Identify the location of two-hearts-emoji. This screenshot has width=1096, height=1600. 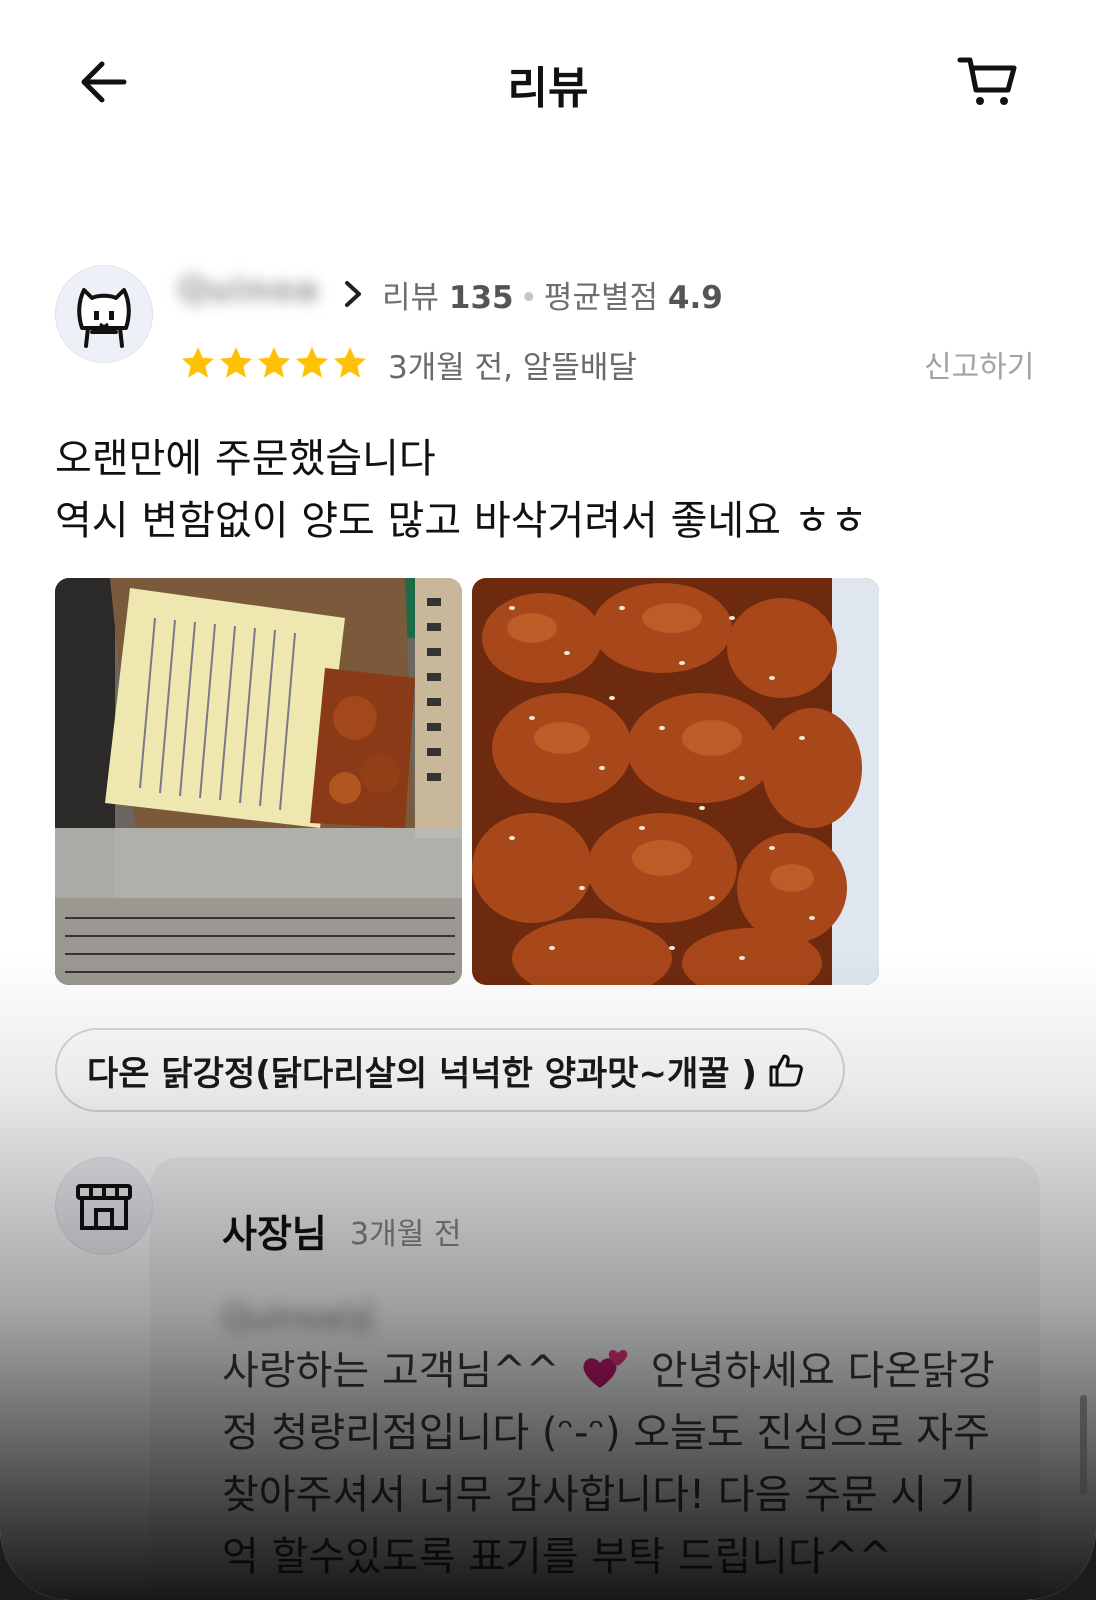
(605, 1369).